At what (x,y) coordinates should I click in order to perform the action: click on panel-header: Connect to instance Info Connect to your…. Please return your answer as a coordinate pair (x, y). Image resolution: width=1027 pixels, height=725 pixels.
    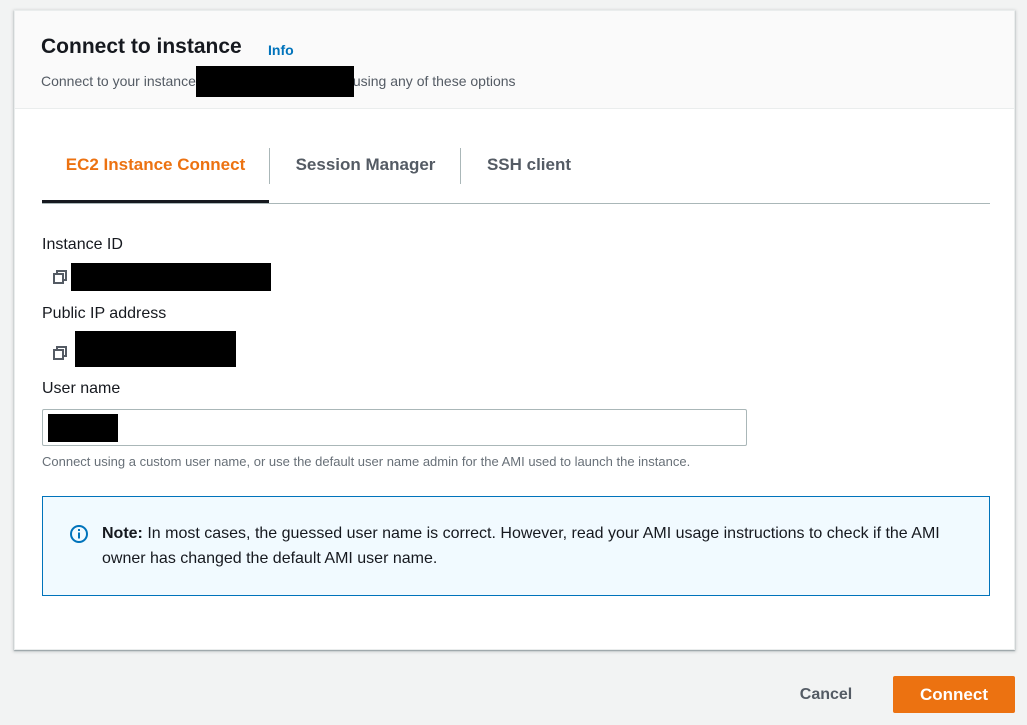
    Looking at the image, I should click on (514, 60).